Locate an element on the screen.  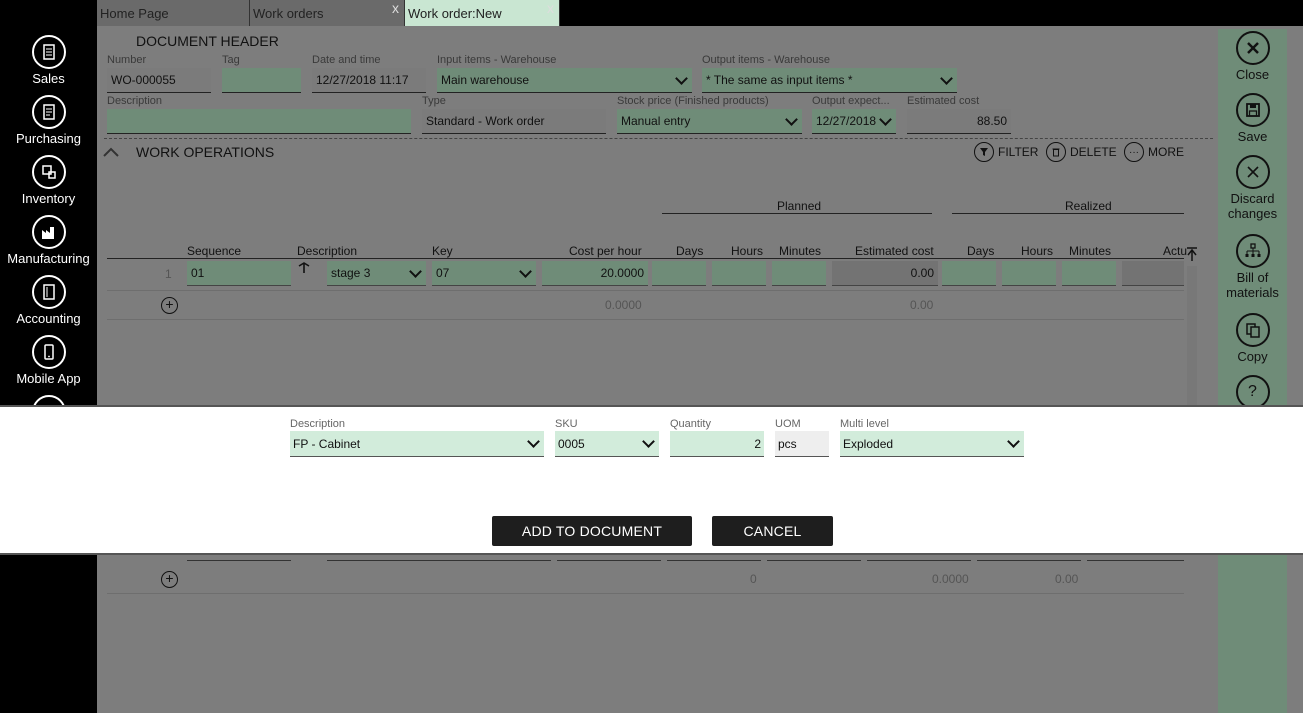
input-warehouse-value: Main warehouse is located at coordinates (485, 80).